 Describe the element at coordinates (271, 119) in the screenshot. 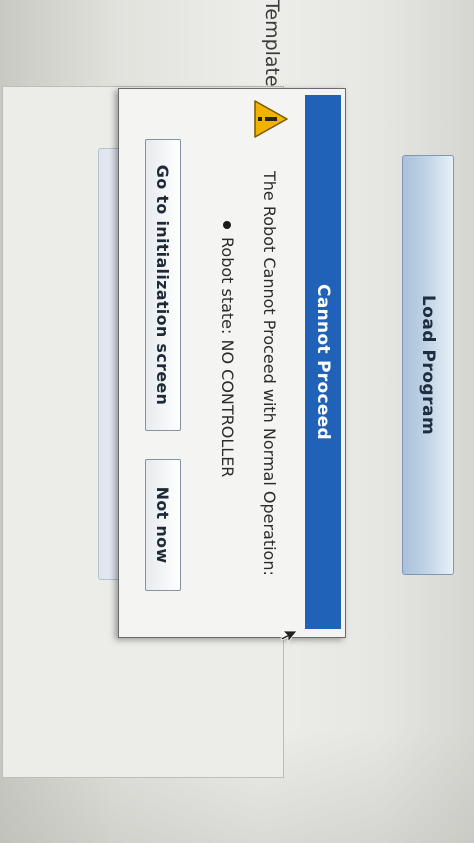

I see `warning-icon` at that location.